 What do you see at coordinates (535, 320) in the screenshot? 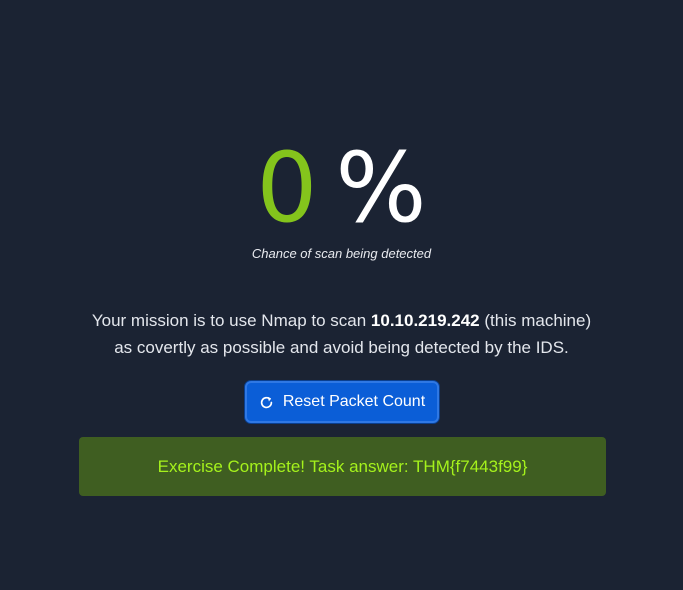
I see `mission-suffix: (this machine)` at bounding box center [535, 320].